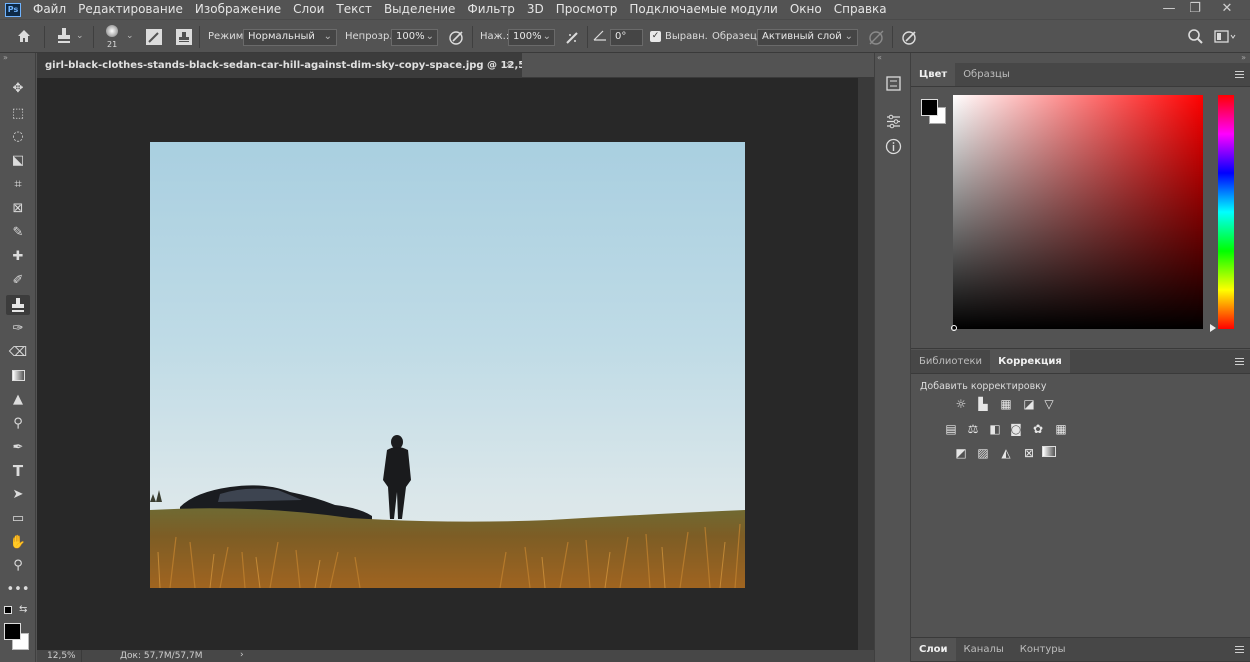  I want to click on menu-type: Текст, so click(354, 9).